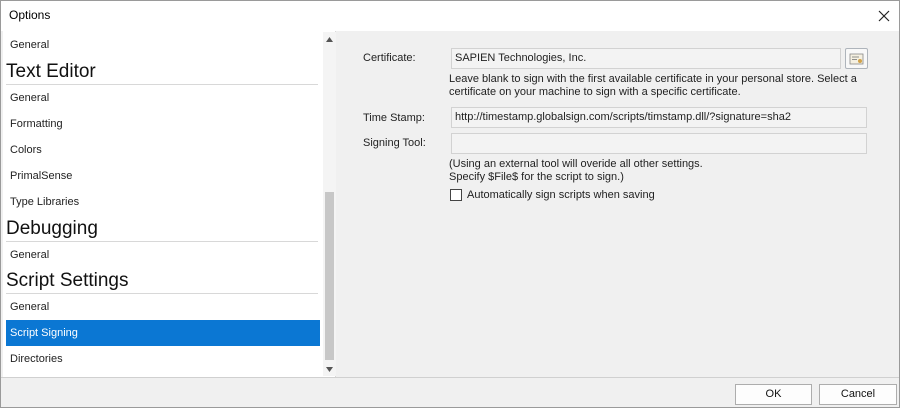 This screenshot has height=408, width=900. Describe the element at coordinates (163, 98) in the screenshot. I see `sidebar-item-text-editor-general: General` at that location.